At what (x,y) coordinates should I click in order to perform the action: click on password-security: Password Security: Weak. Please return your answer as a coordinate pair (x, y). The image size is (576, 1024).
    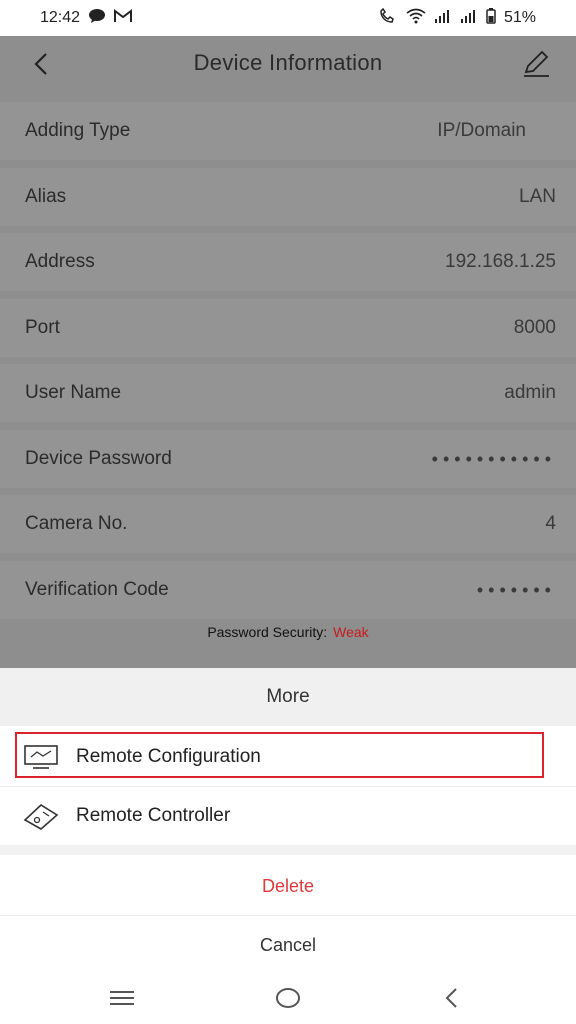
    Looking at the image, I should click on (288, 632).